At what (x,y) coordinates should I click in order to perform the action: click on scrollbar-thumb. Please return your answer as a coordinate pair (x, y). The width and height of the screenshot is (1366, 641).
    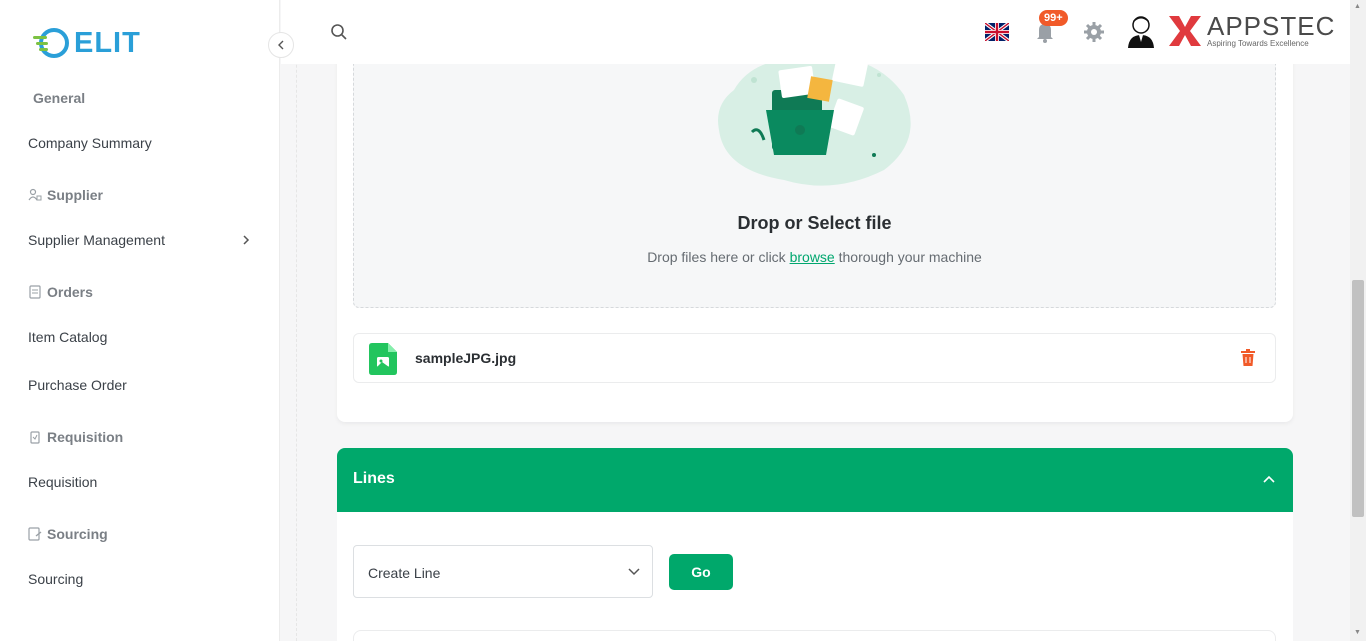
    Looking at the image, I should click on (1358, 398).